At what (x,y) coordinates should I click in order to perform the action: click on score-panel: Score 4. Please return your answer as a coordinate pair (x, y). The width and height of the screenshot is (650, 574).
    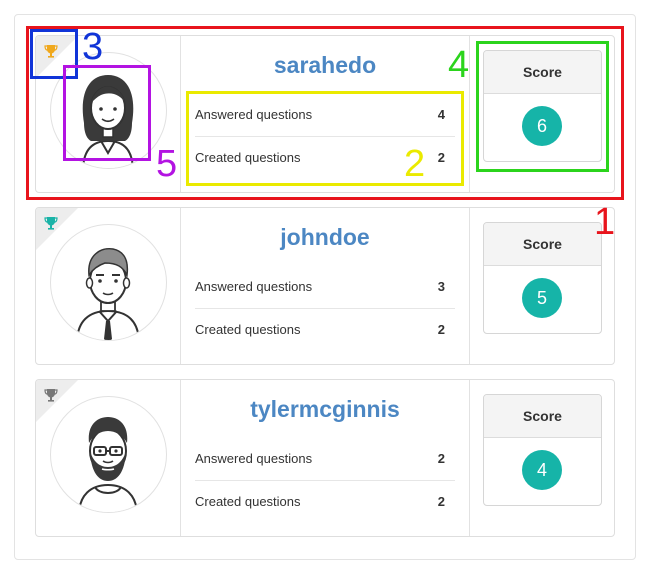
    Looking at the image, I should click on (542, 450).